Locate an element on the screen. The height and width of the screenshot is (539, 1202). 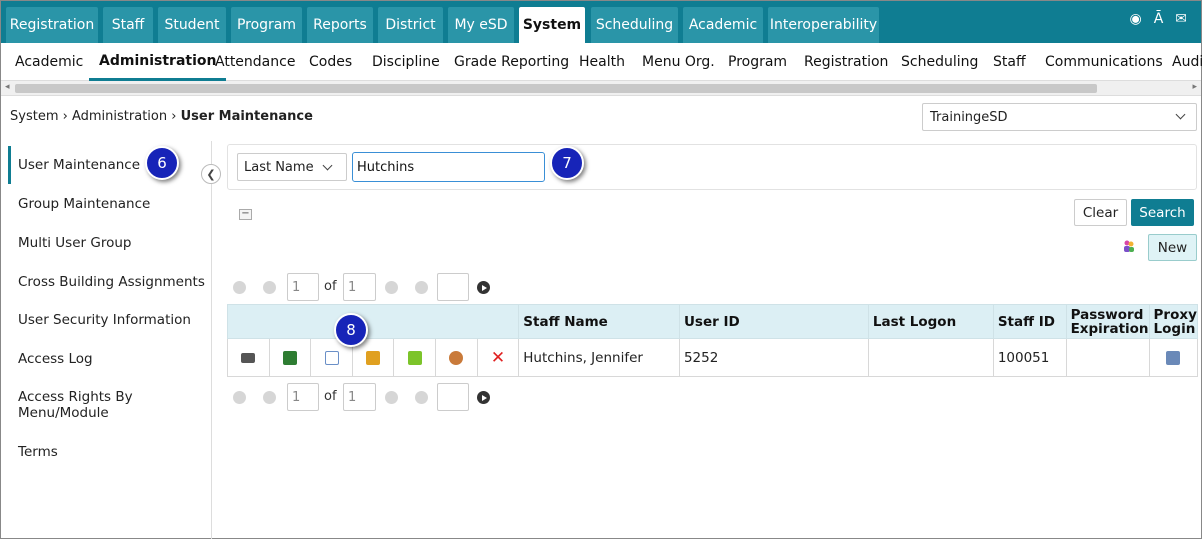
proxy-login-icon is located at coordinates (1173, 357).